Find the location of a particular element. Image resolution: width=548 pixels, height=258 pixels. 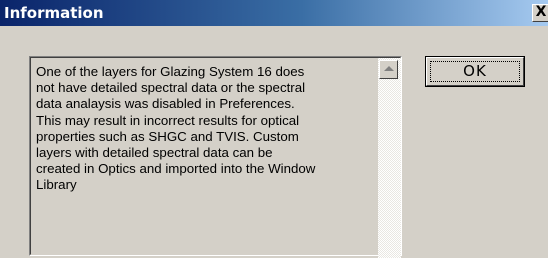

ok-button-label: OK is located at coordinates (475, 71).